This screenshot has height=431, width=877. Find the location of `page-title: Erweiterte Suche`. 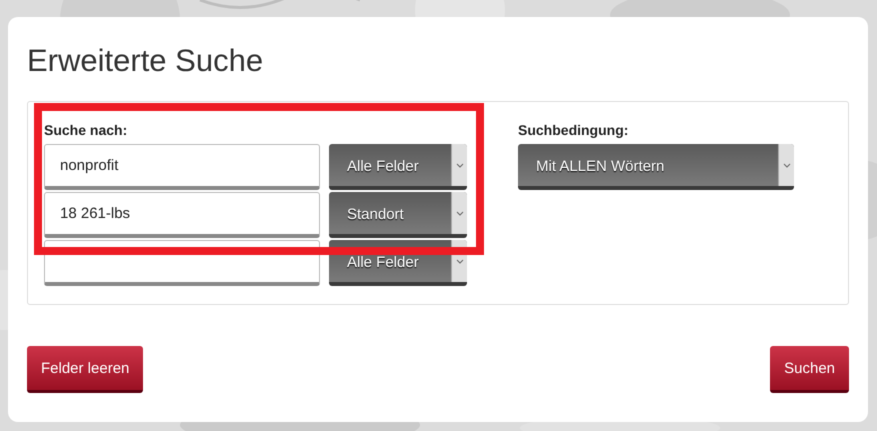

page-title: Erweiterte Suche is located at coordinates (145, 61).